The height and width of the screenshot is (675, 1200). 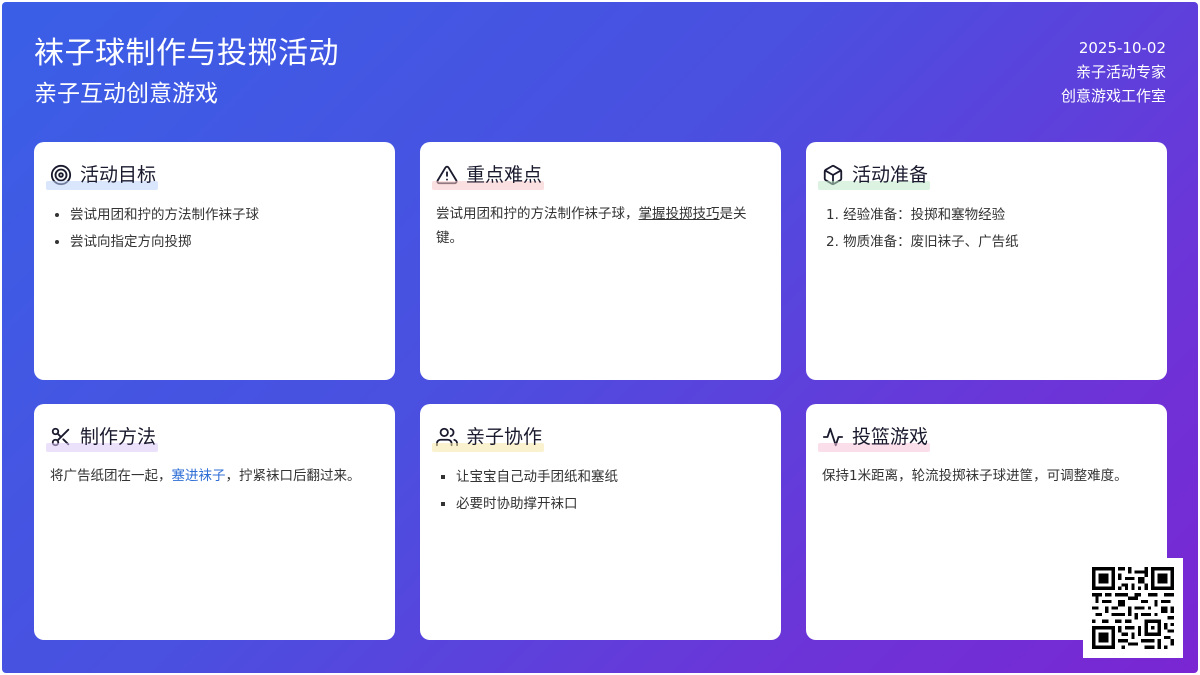 I want to click on qr-code-icon, so click(x=1133, y=608).